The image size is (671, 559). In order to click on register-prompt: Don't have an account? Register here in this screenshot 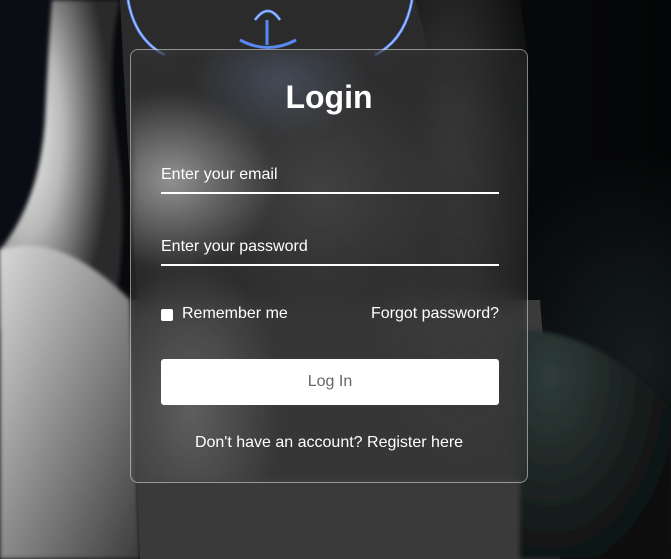, I will do `click(329, 443)`.